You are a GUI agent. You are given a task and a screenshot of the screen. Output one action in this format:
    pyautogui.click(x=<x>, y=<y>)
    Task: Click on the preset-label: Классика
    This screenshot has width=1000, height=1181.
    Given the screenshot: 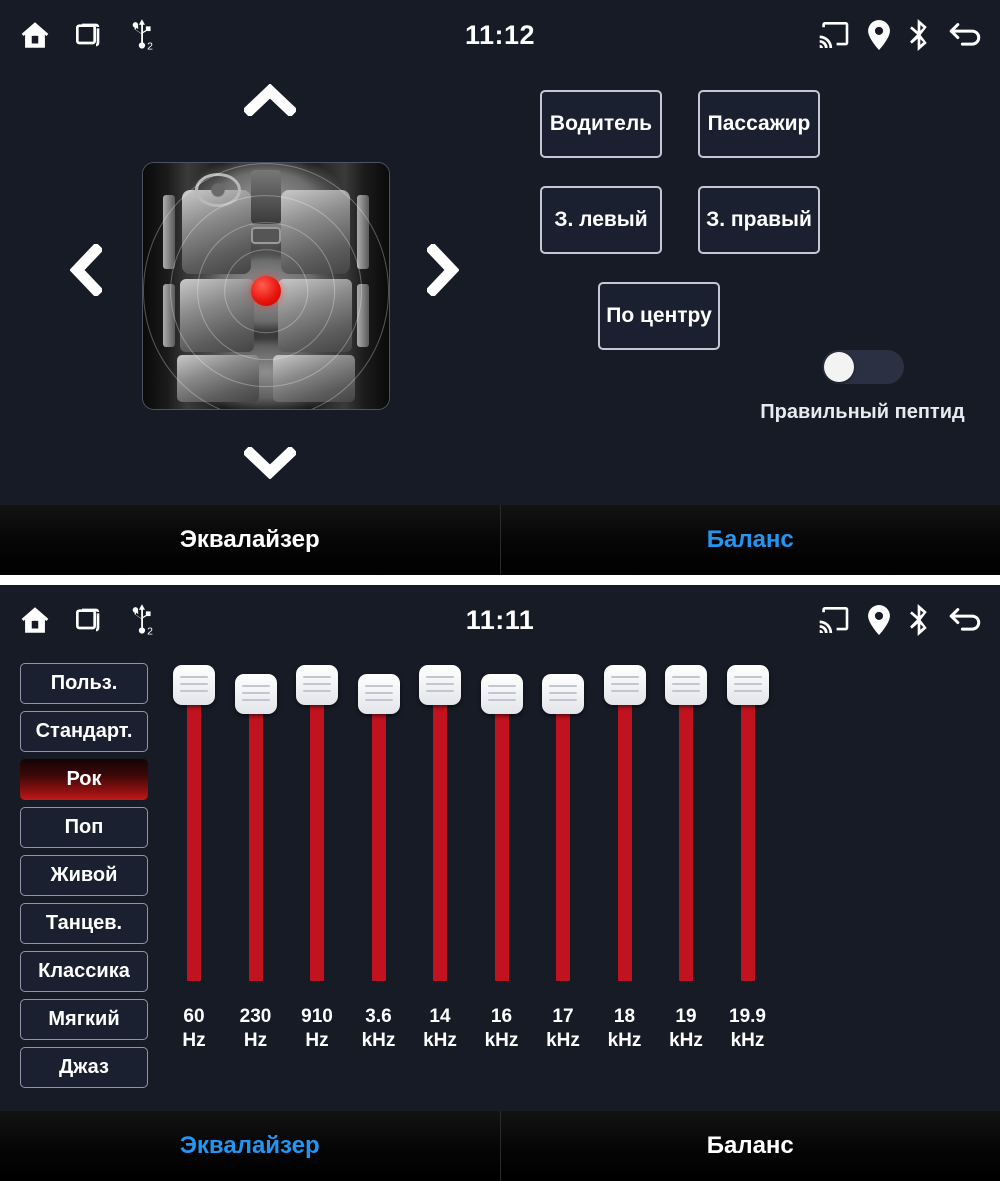 What is the action you would take?
    pyautogui.click(x=84, y=971)
    